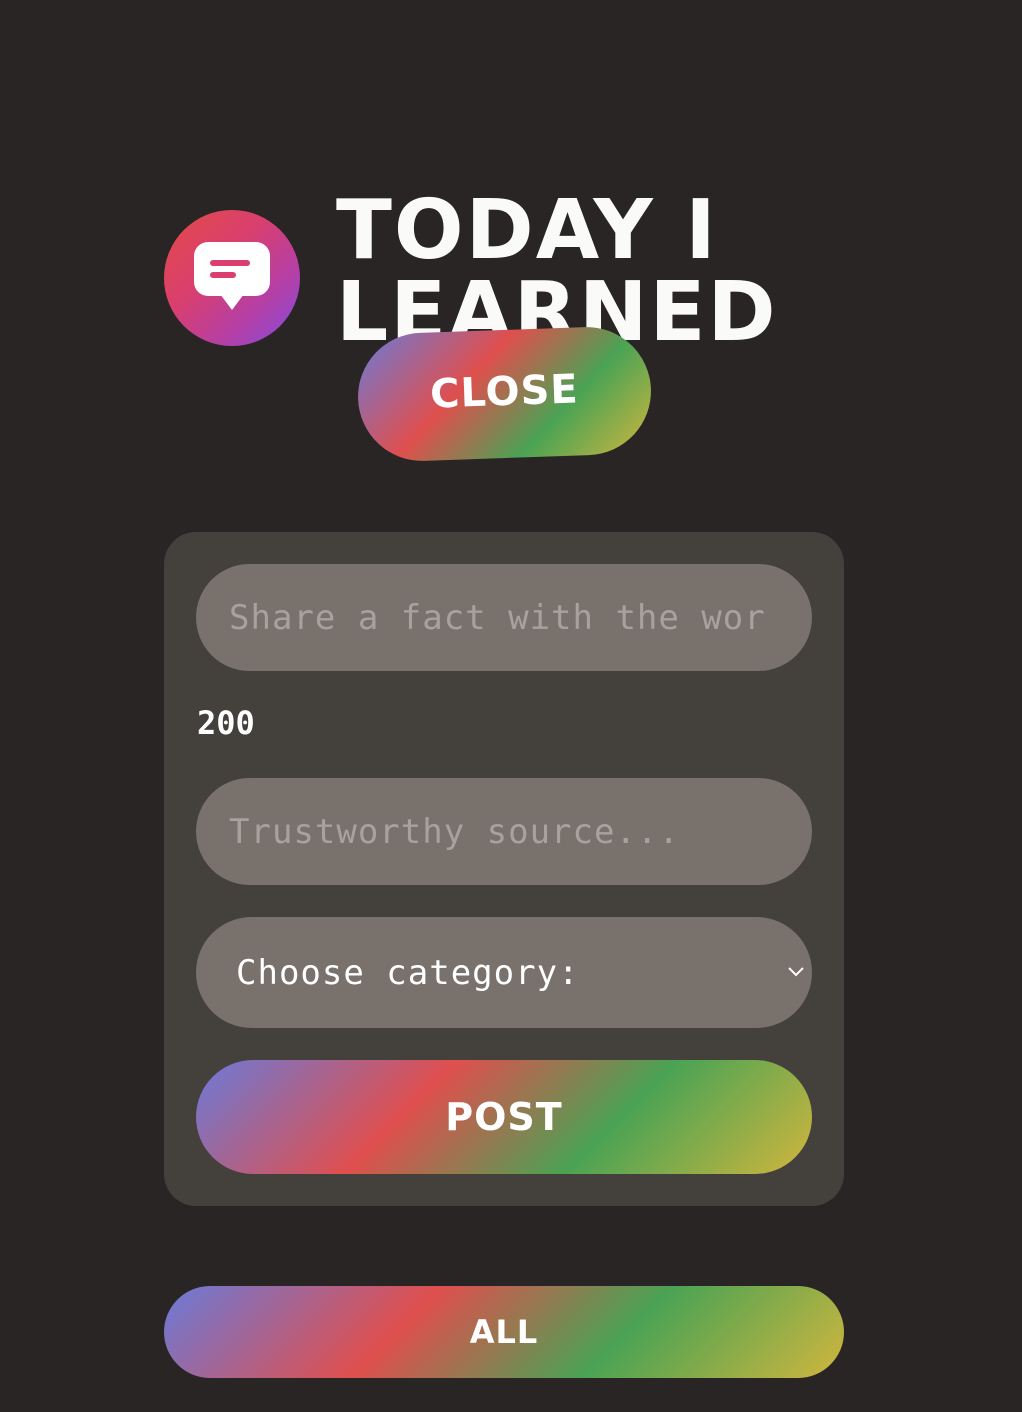  Describe the element at coordinates (504, 1332) in the screenshot. I see `category-all-button: ALL` at that location.